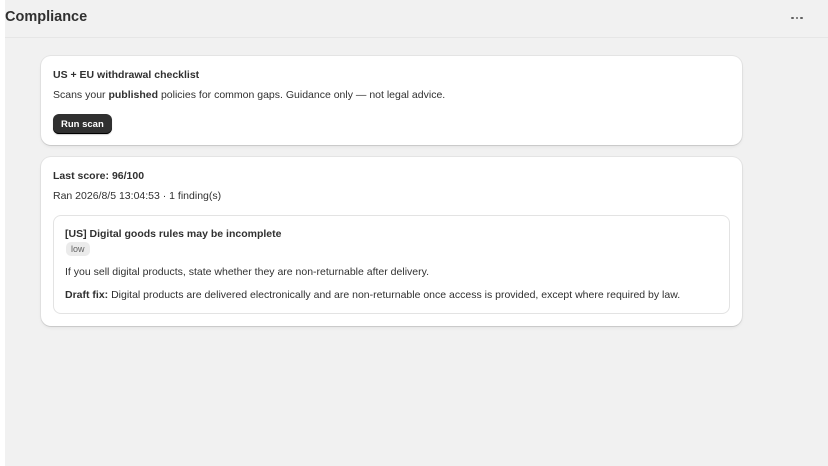 The image size is (828, 466). Describe the element at coordinates (137, 196) in the screenshot. I see `scan-timestamp: Ran 2026/8/5 13:04:53 · 1 finding(s)` at that location.